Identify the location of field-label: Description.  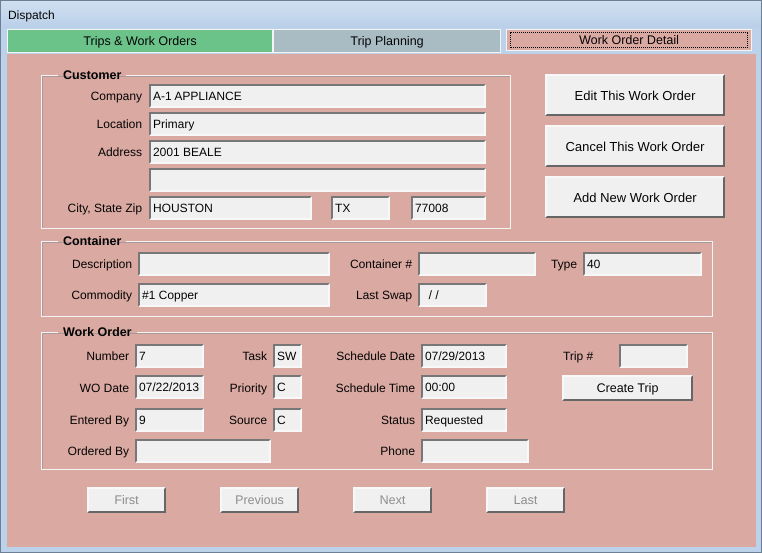
(101, 264).